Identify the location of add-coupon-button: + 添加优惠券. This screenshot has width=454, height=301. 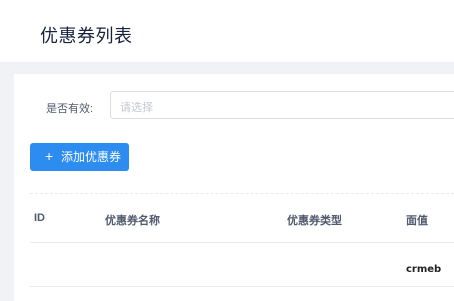
(79, 157).